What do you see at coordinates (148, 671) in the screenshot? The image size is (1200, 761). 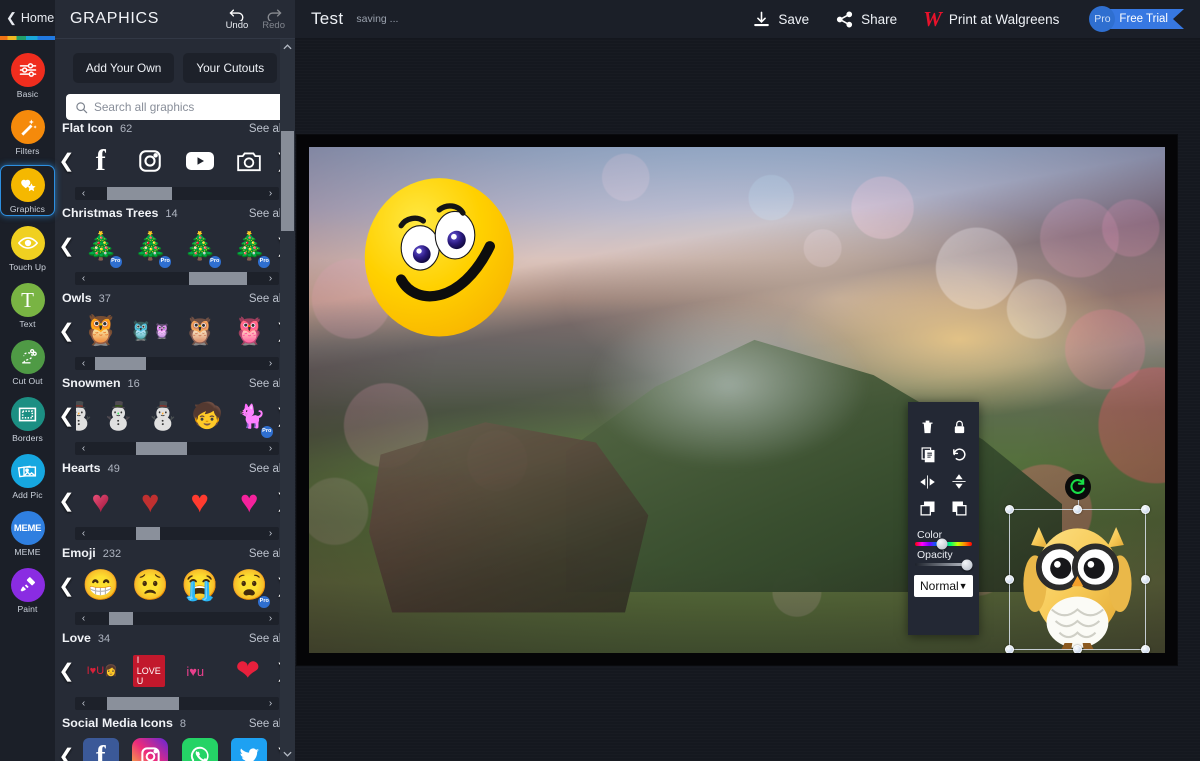 I see `graphic-thumb: I LOVE U` at bounding box center [148, 671].